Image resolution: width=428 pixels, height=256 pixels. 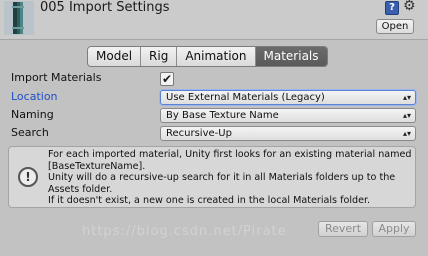 What do you see at coordinates (34, 96) in the screenshot?
I see `location-label: Location` at bounding box center [34, 96].